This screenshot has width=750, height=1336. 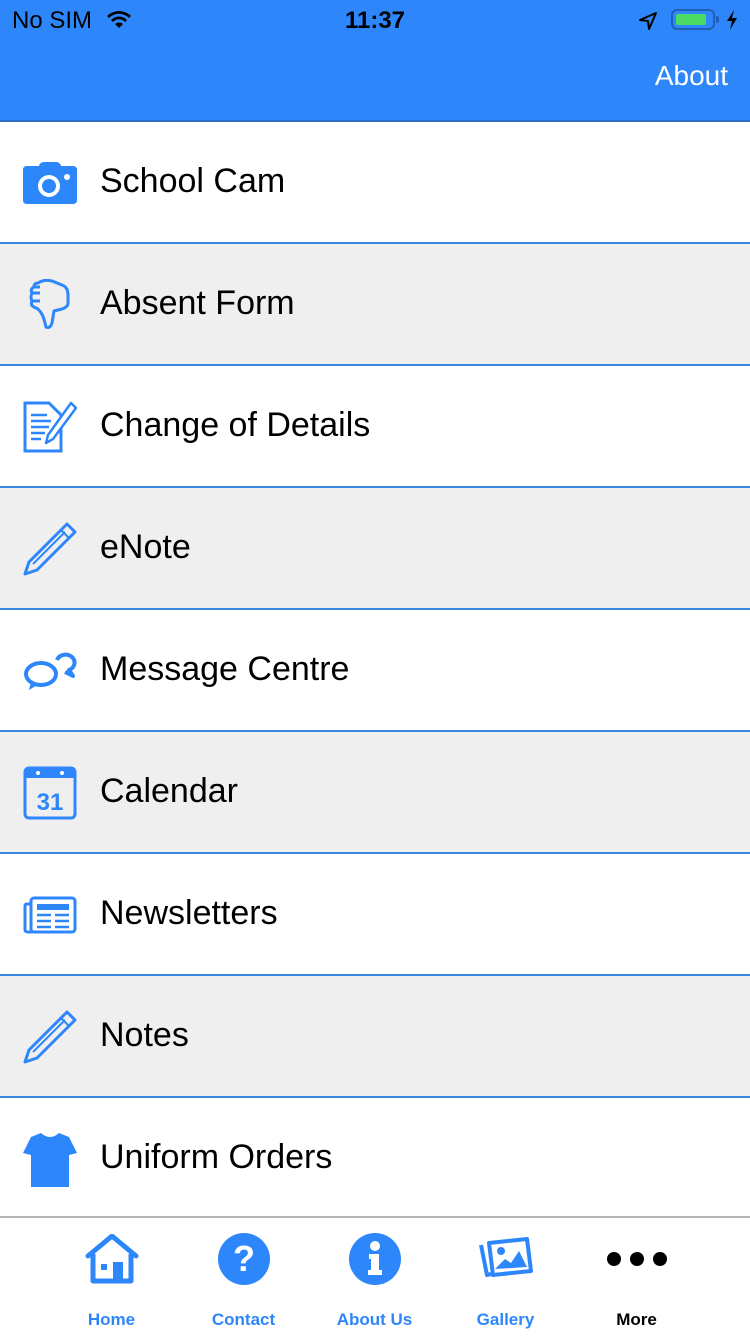 What do you see at coordinates (50, 305) in the screenshot?
I see `thumbs-down-icon` at bounding box center [50, 305].